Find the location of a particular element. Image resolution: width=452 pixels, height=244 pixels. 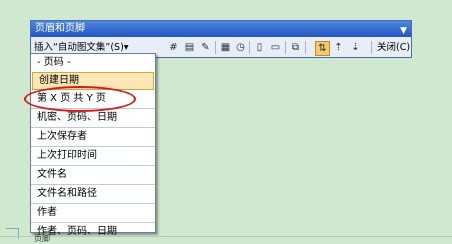

page-setup-icon: ▯ is located at coordinates (259, 47).